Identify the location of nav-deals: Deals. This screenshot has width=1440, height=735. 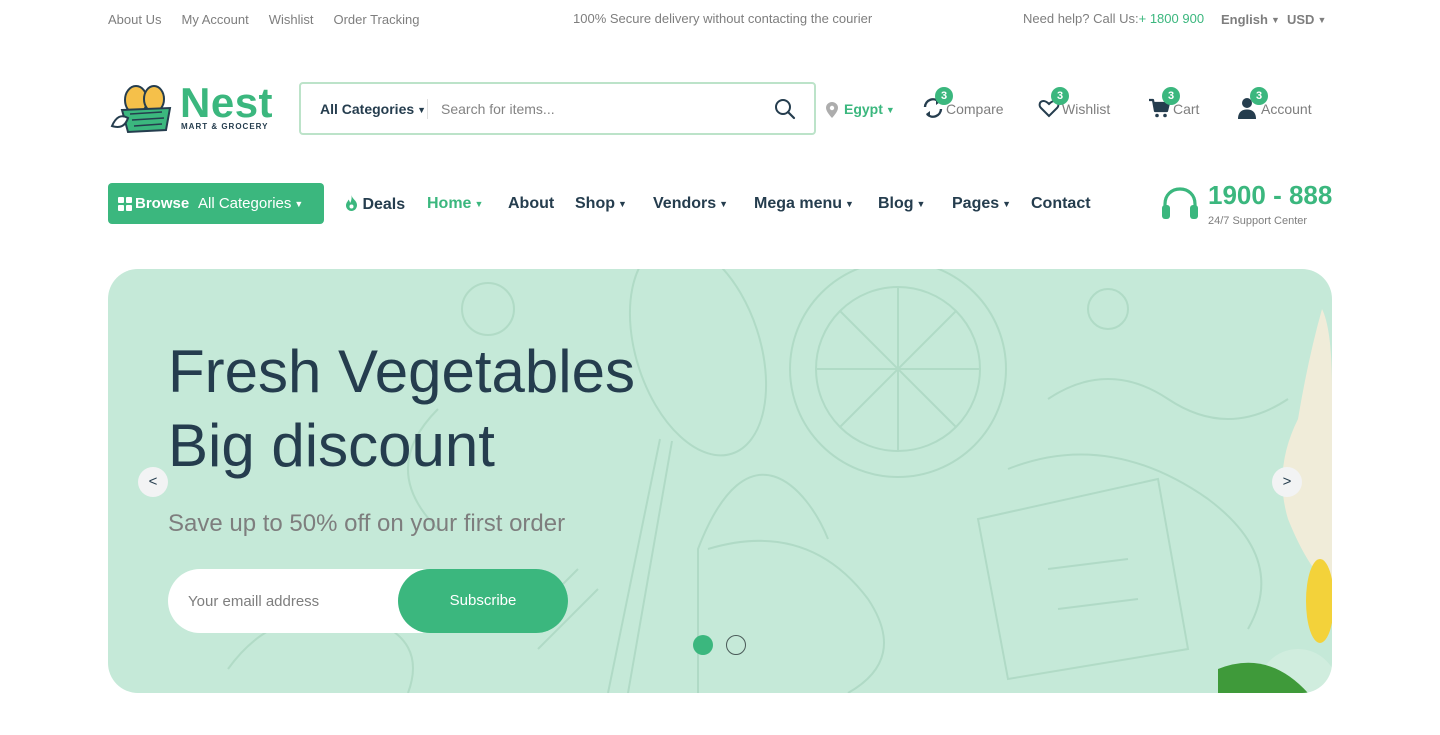
(375, 204).